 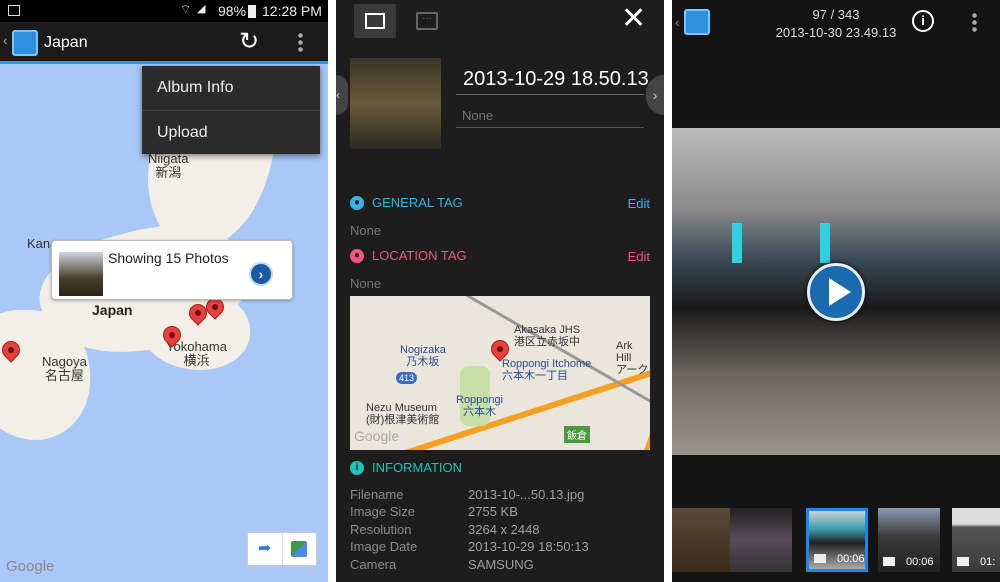 What do you see at coordinates (66, 42) in the screenshot?
I see `album-title: Japan` at bounding box center [66, 42].